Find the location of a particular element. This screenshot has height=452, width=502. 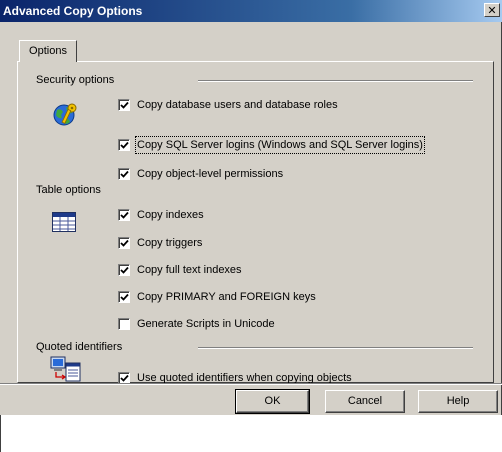

ok-button: OK is located at coordinates (272, 401).